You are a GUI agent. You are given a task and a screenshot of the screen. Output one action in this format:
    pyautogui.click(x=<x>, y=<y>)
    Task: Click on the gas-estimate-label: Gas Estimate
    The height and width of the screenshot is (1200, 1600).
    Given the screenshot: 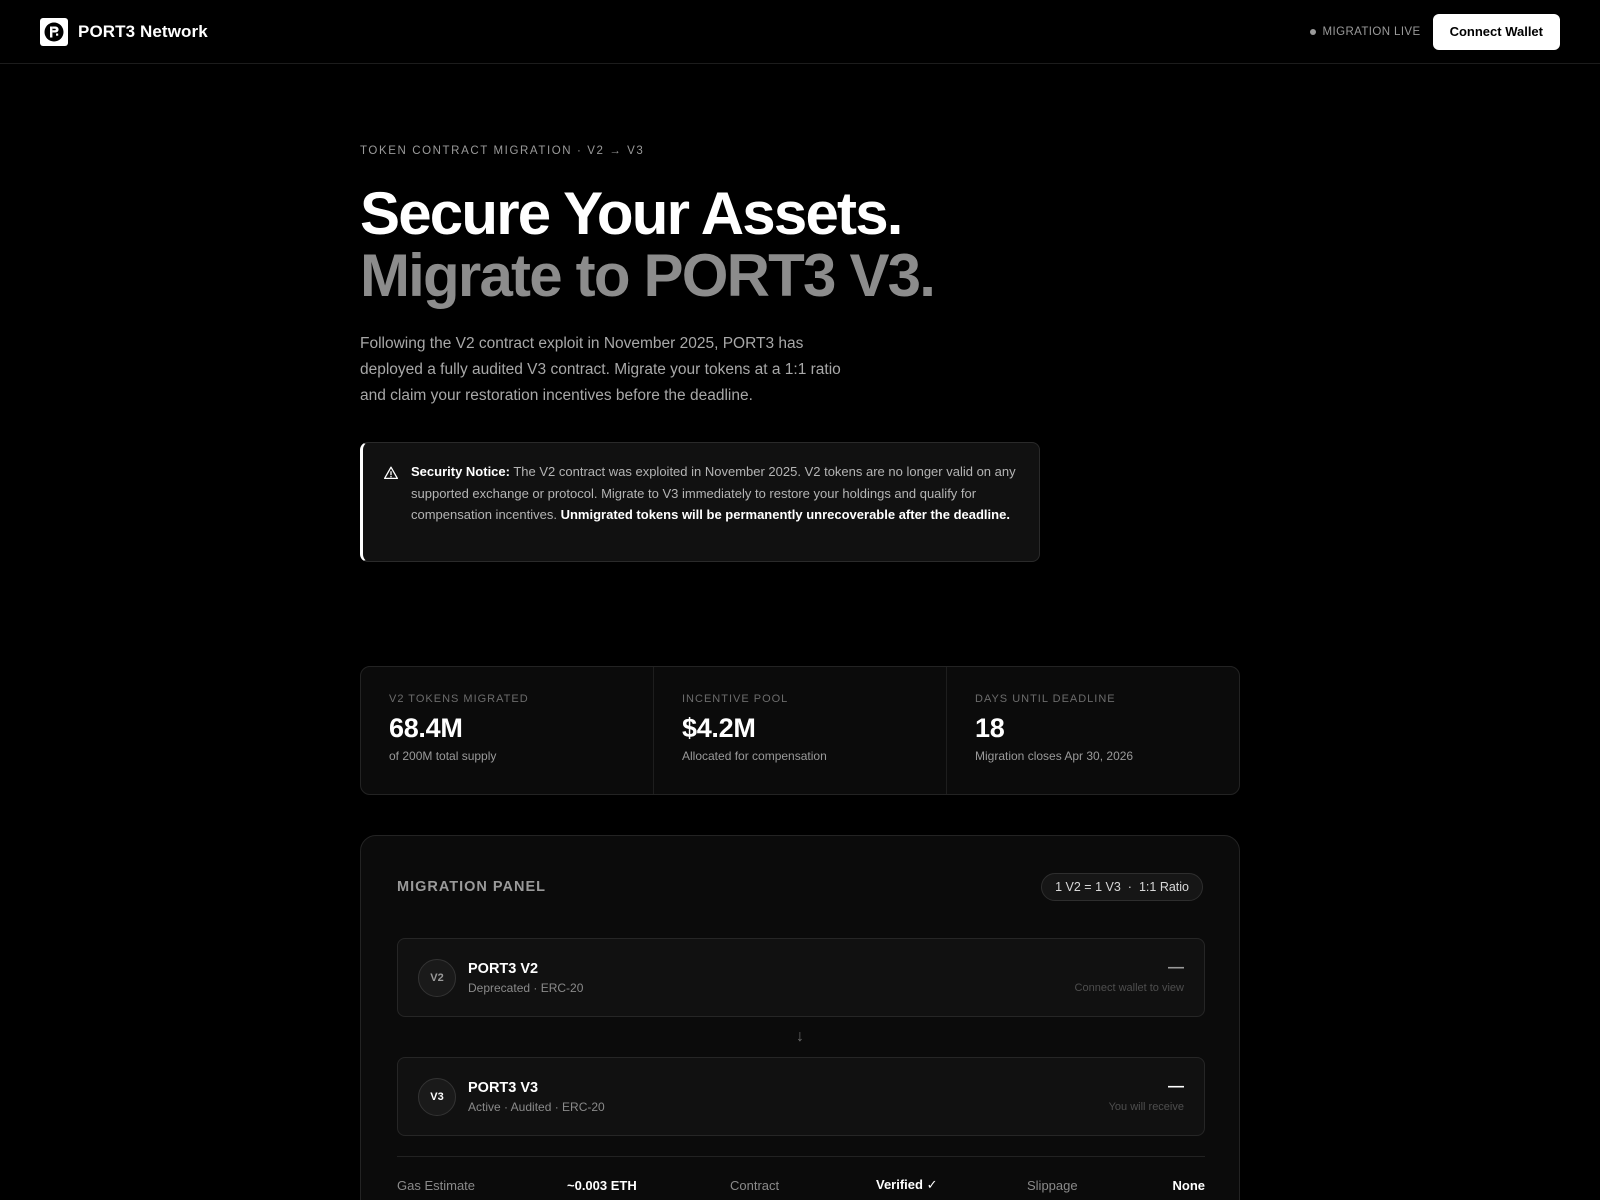 What is the action you would take?
    pyautogui.click(x=436, y=1185)
    